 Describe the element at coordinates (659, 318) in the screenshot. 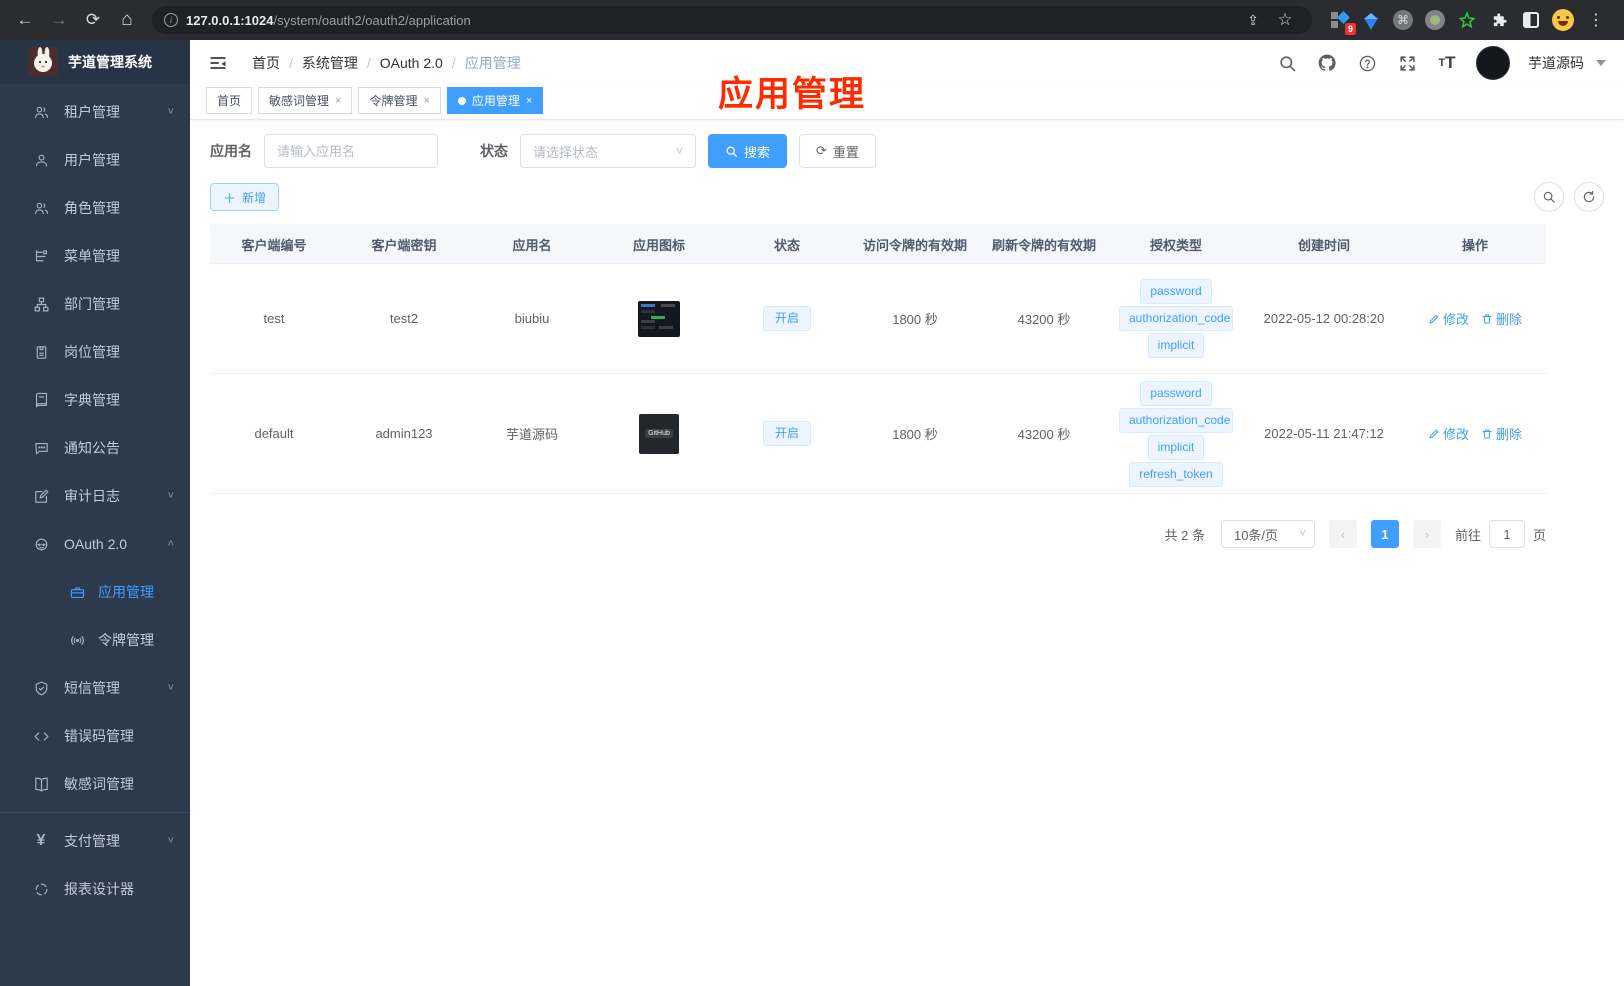

I see `app-icon-dashboard-thumbnail` at that location.